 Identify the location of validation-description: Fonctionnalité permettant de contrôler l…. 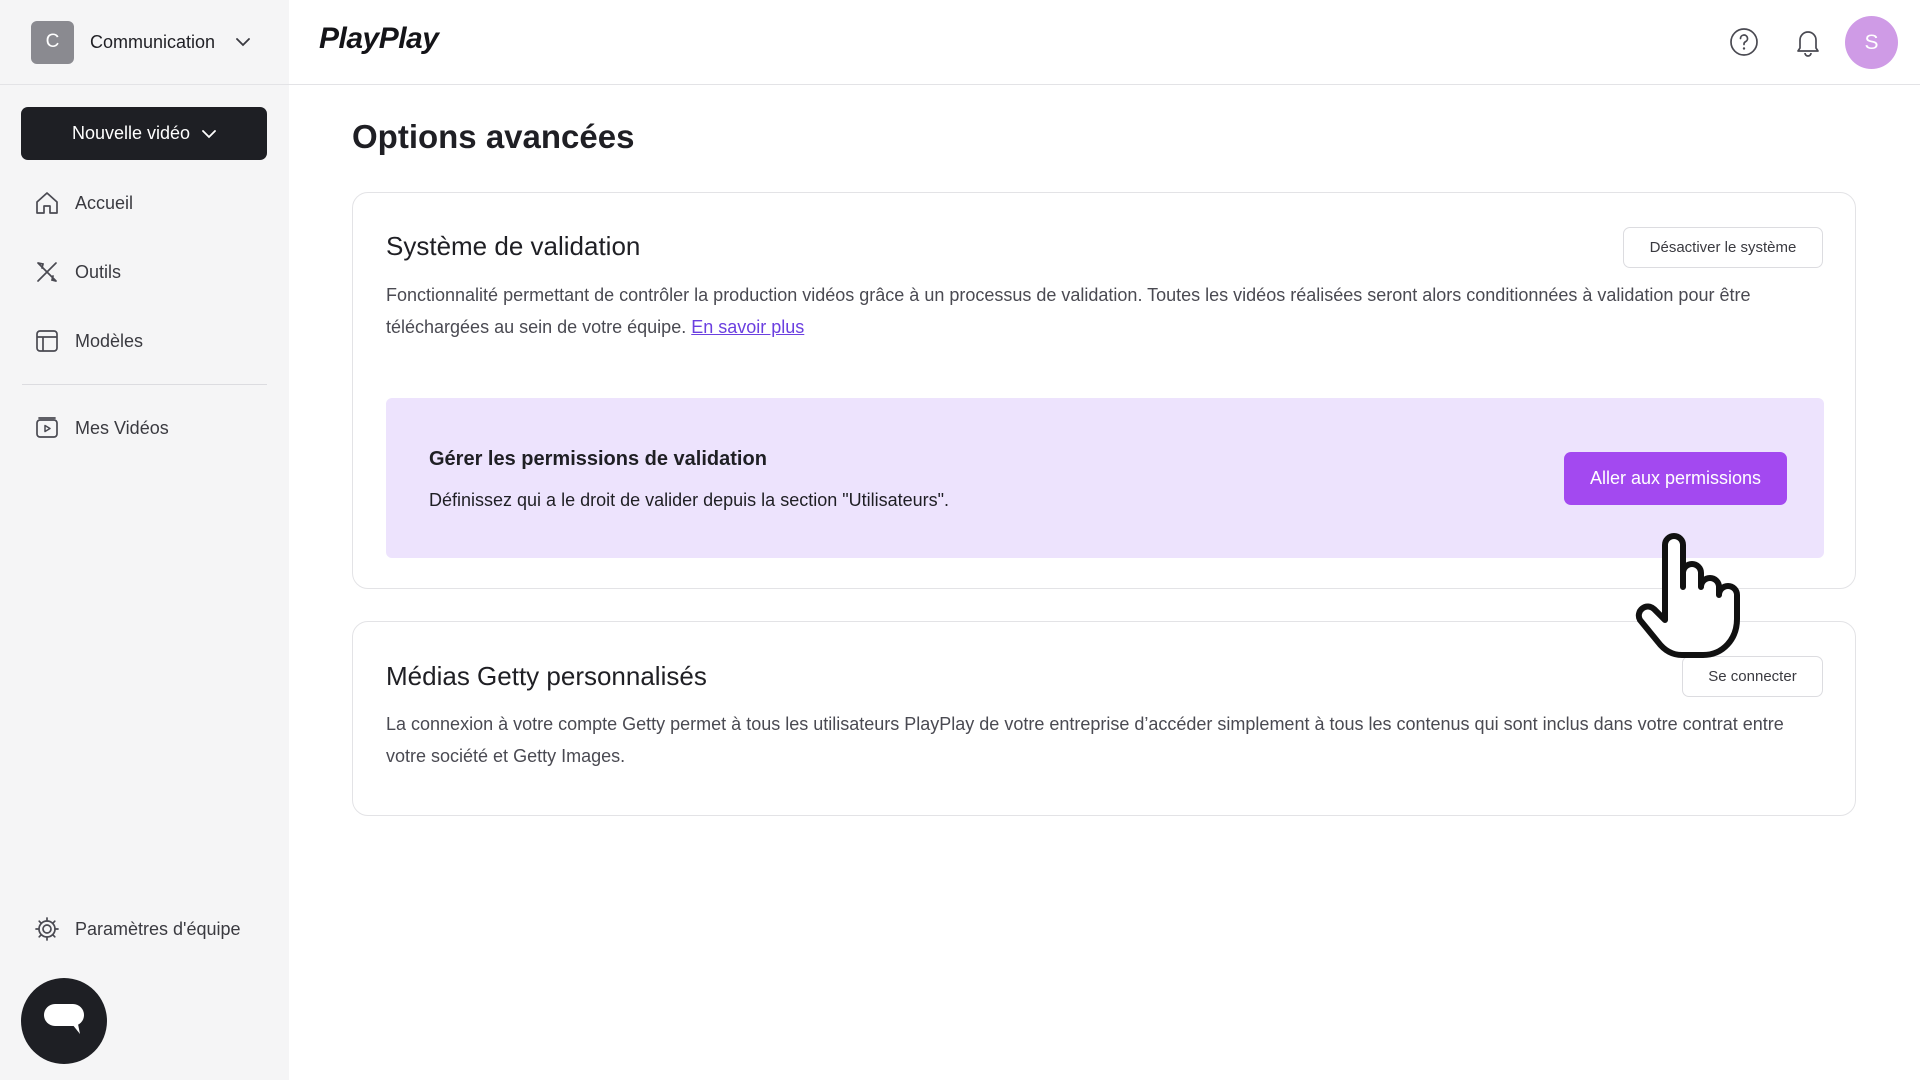
(1106, 311).